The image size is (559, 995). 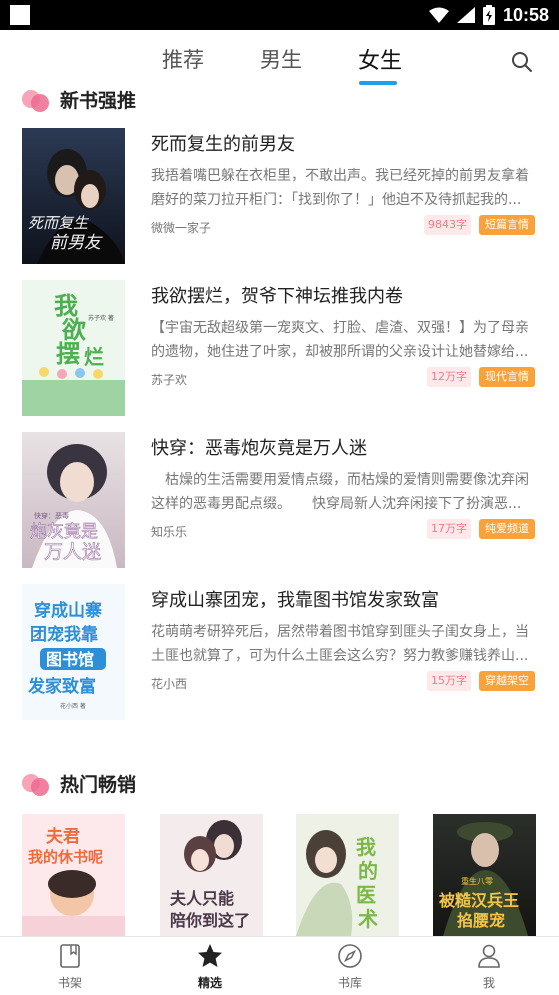 What do you see at coordinates (65, 857) in the screenshot?
I see `svg-text: 我的休书呢` at bounding box center [65, 857].